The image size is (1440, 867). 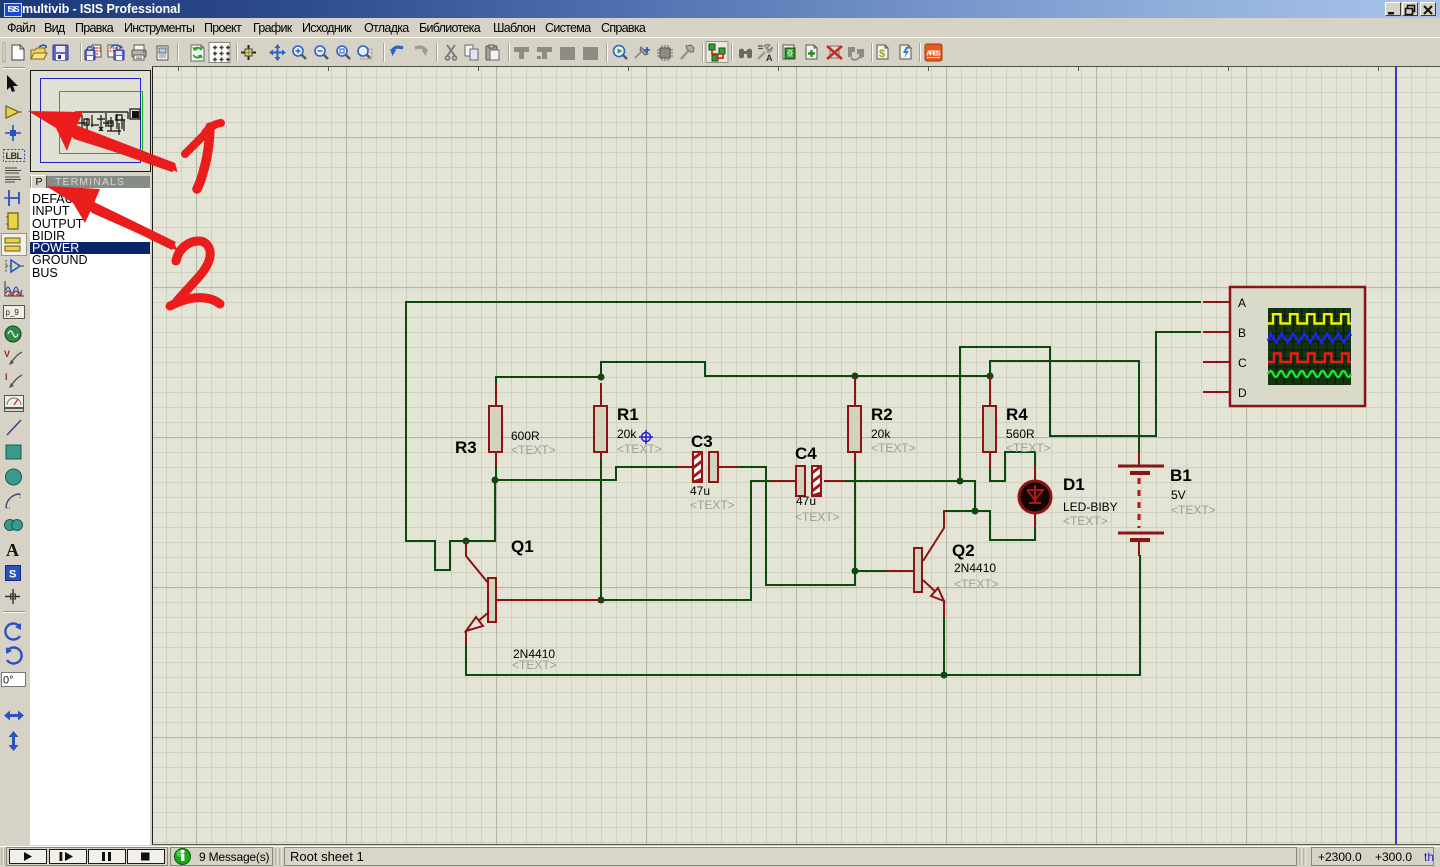 What do you see at coordinates (1090, 507) in the screenshot?
I see `svg-text: LED-BIBY` at bounding box center [1090, 507].